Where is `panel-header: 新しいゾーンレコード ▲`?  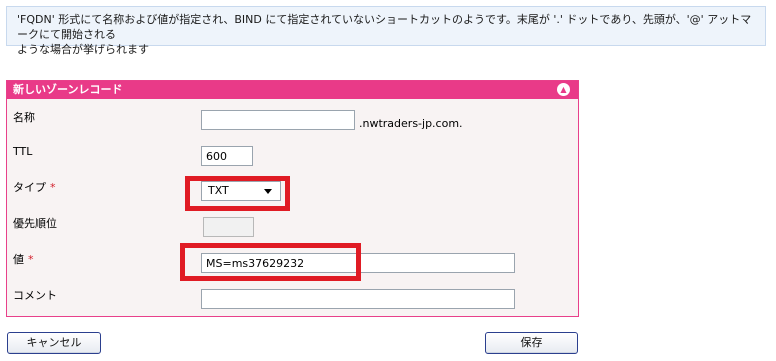
panel-header: 新しいゾーンレコード ▲ is located at coordinates (292, 90).